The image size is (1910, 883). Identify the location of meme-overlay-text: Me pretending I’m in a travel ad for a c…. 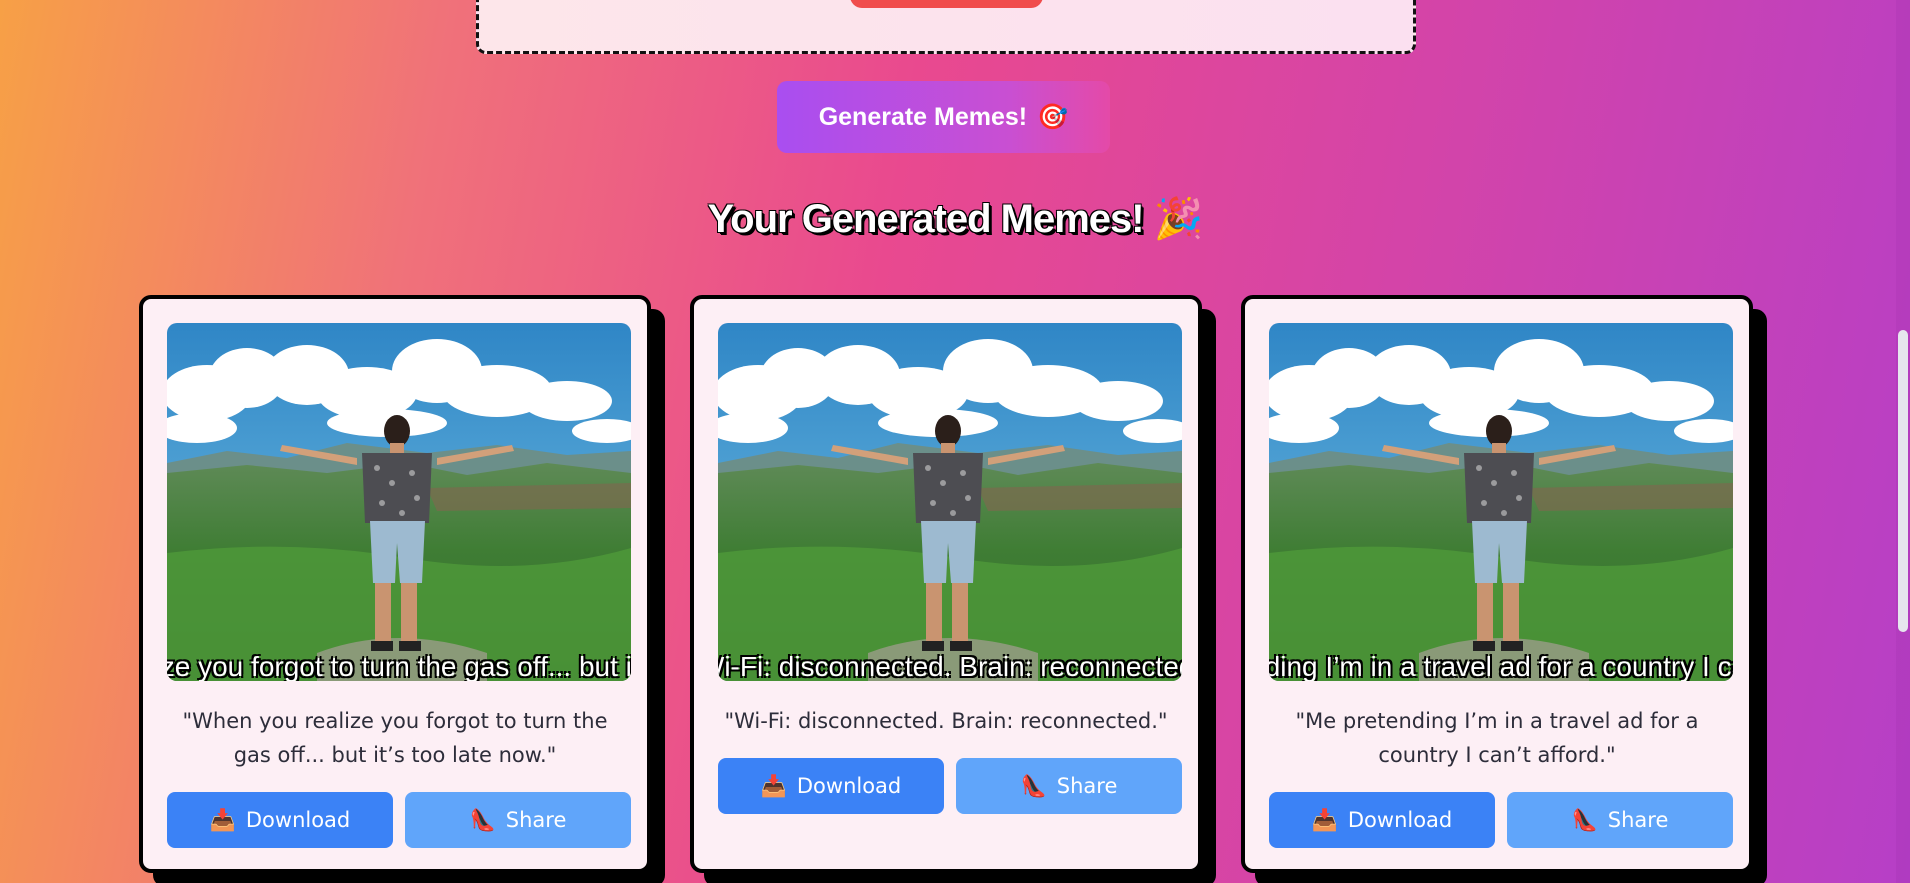
(1501, 666).